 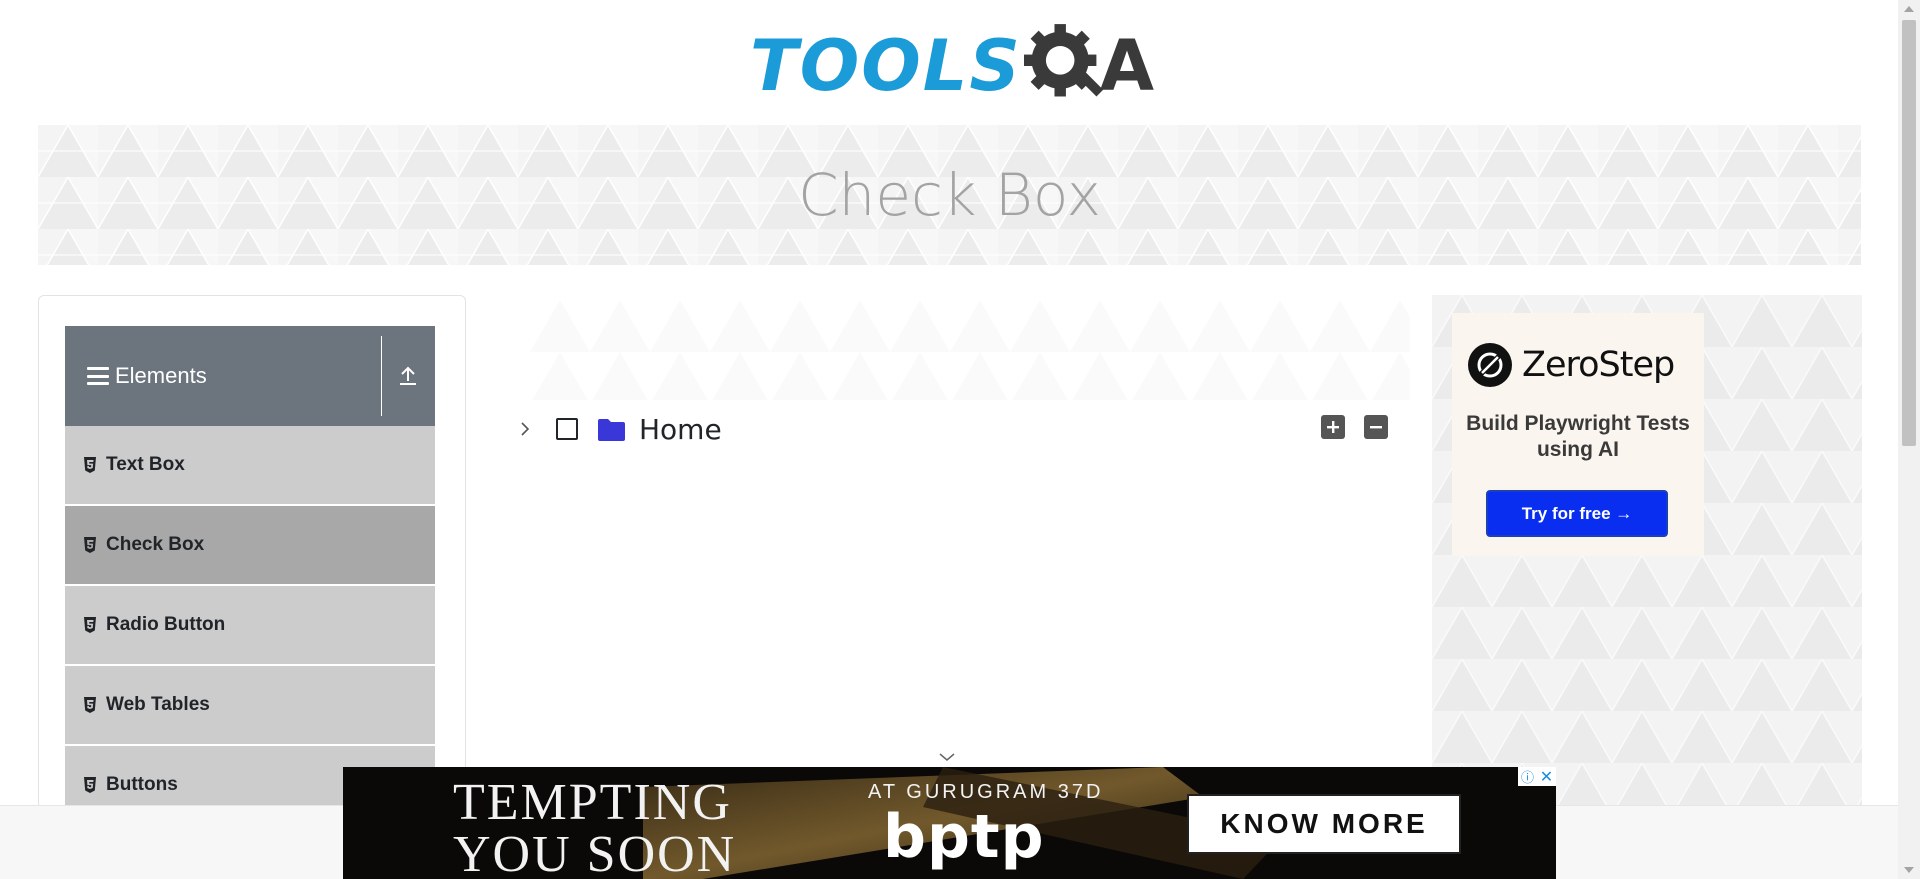 What do you see at coordinates (1909, 9) in the screenshot?
I see `scroll-up-icon` at bounding box center [1909, 9].